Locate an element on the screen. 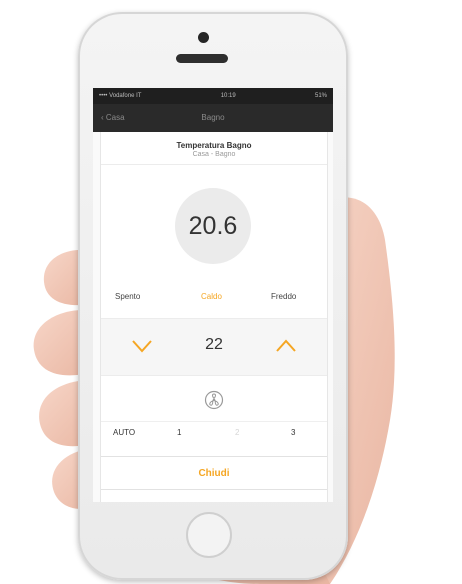  fan-option-2: 2 is located at coordinates (237, 432).